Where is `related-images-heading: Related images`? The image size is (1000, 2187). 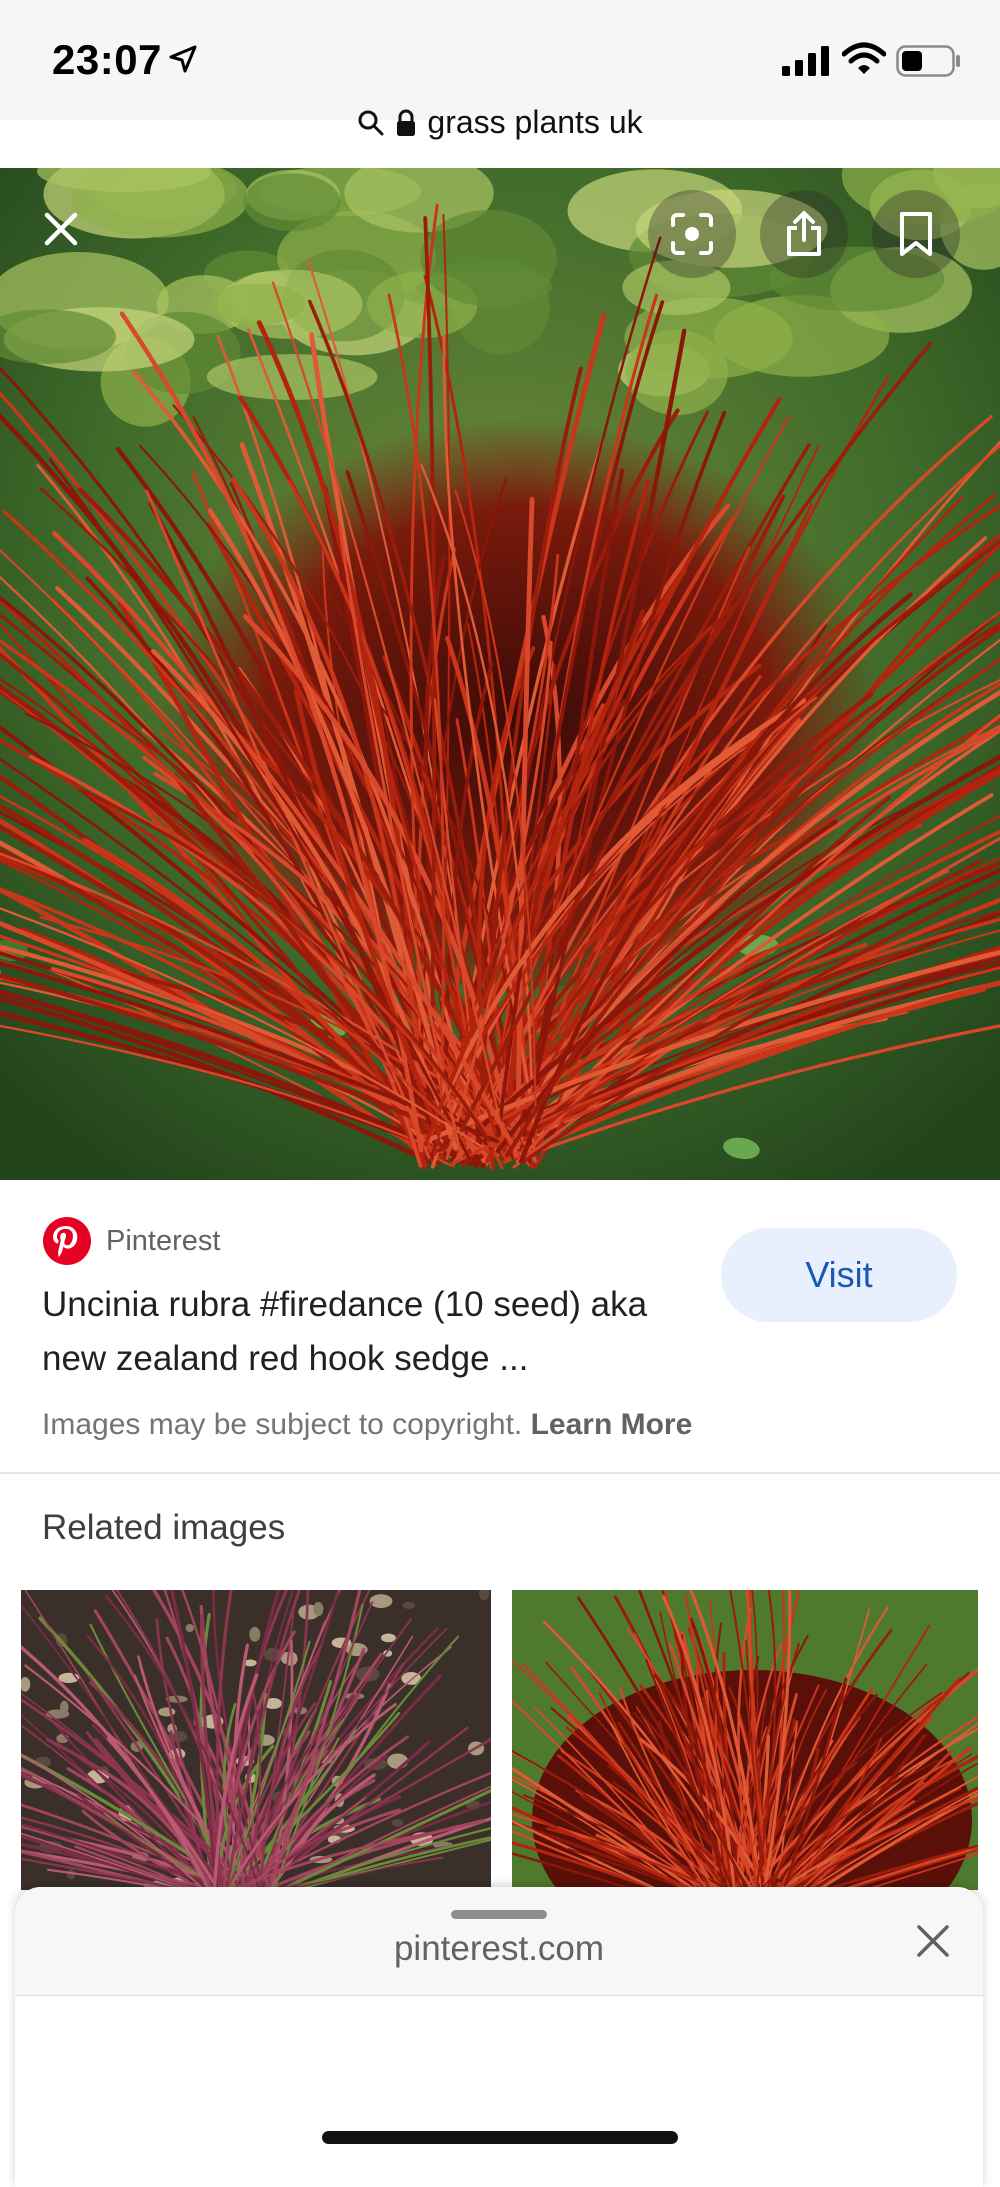
related-images-heading: Related images is located at coordinates (163, 1528).